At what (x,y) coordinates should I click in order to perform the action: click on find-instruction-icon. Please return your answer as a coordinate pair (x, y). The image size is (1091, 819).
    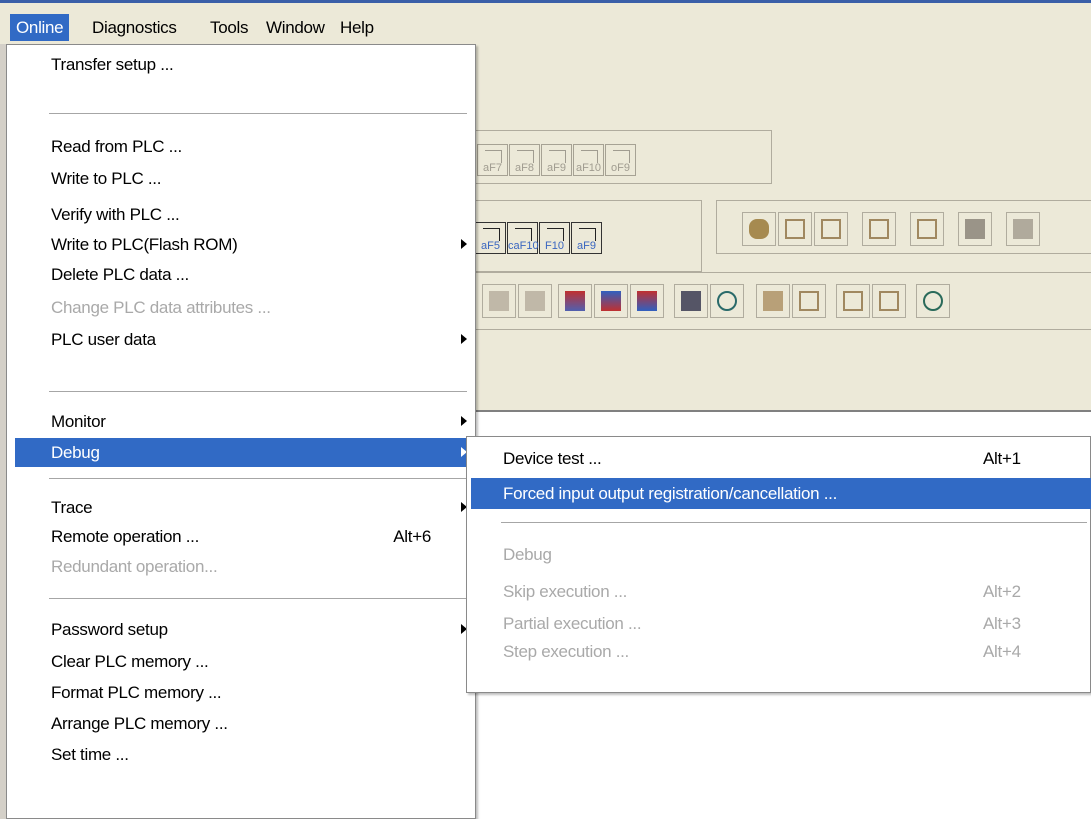
    Looking at the image, I should click on (879, 229).